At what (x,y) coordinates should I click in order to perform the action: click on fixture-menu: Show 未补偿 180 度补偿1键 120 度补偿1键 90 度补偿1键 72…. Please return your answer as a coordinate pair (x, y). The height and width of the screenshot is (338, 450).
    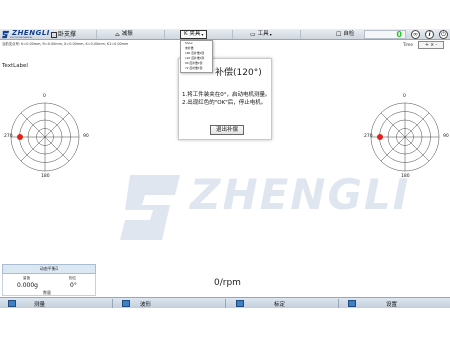
    Looking at the image, I should click on (196, 56).